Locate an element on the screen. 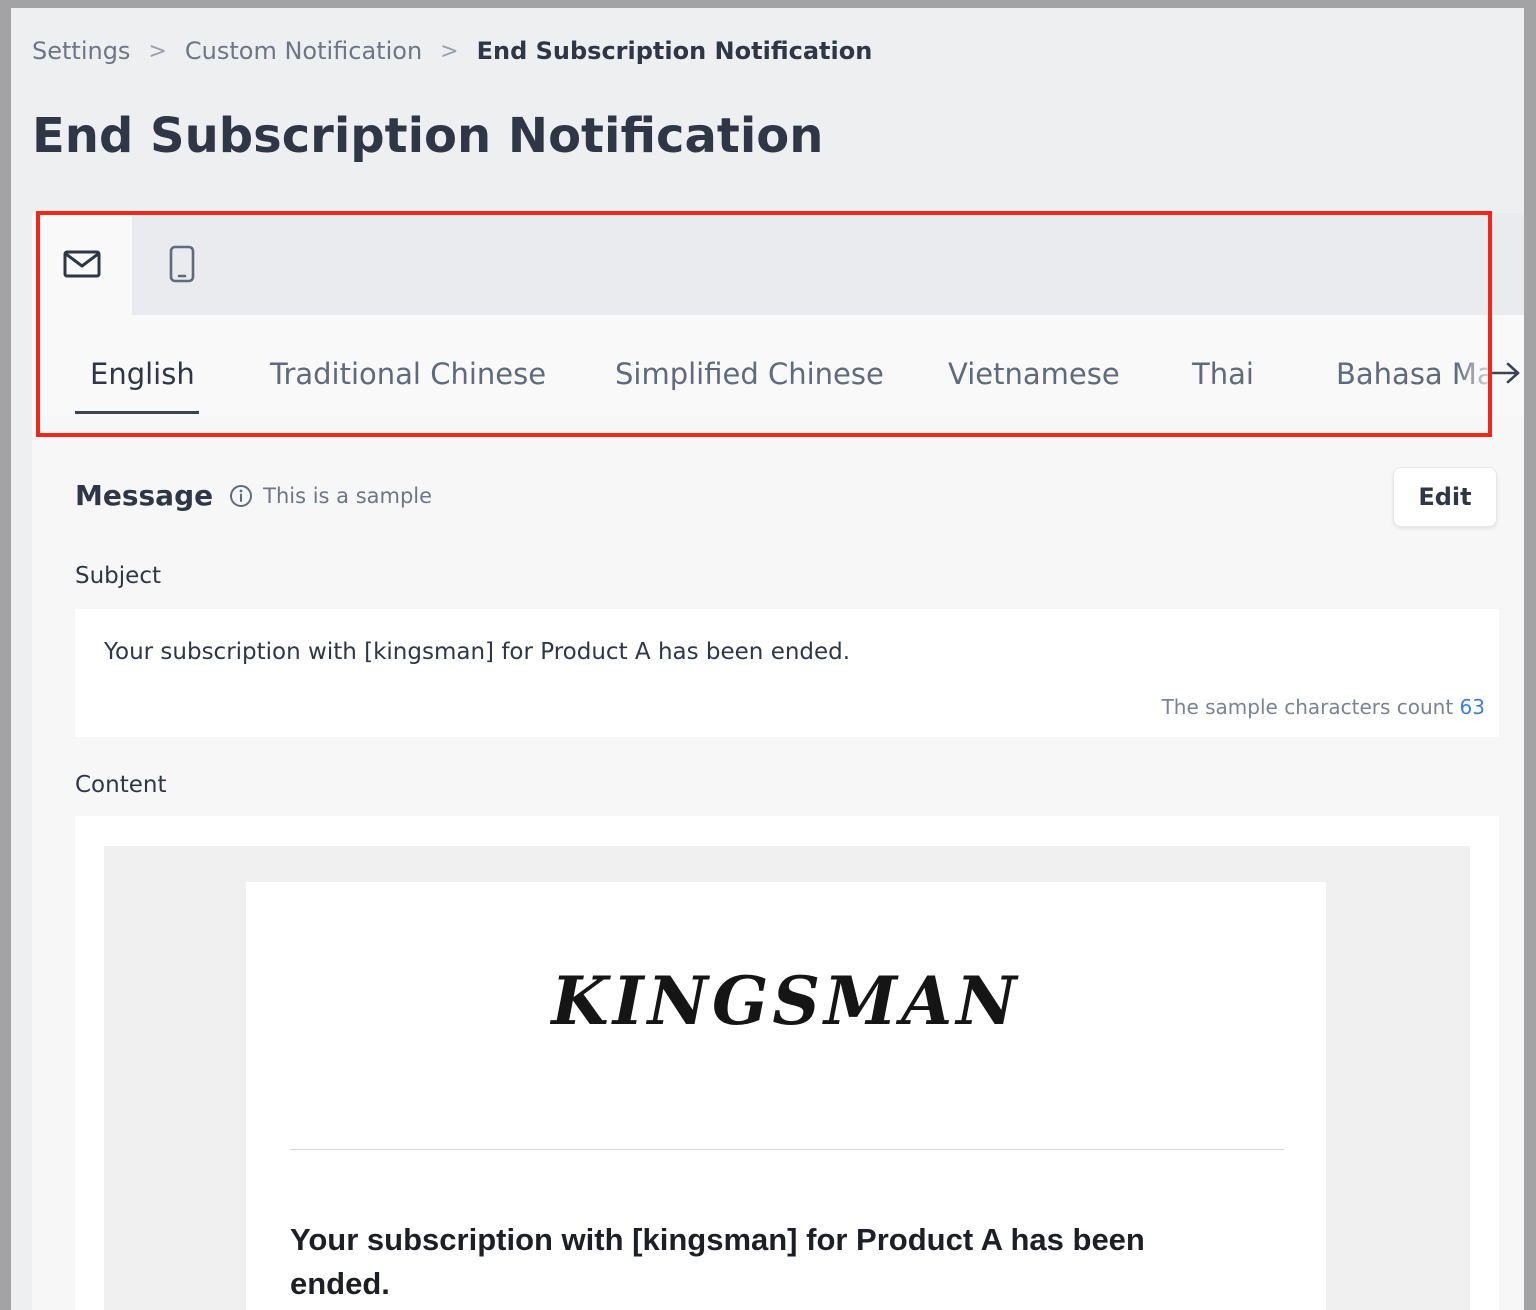 The width and height of the screenshot is (1536, 1310). tabs-scroll-right-button is located at coordinates (1506, 373).